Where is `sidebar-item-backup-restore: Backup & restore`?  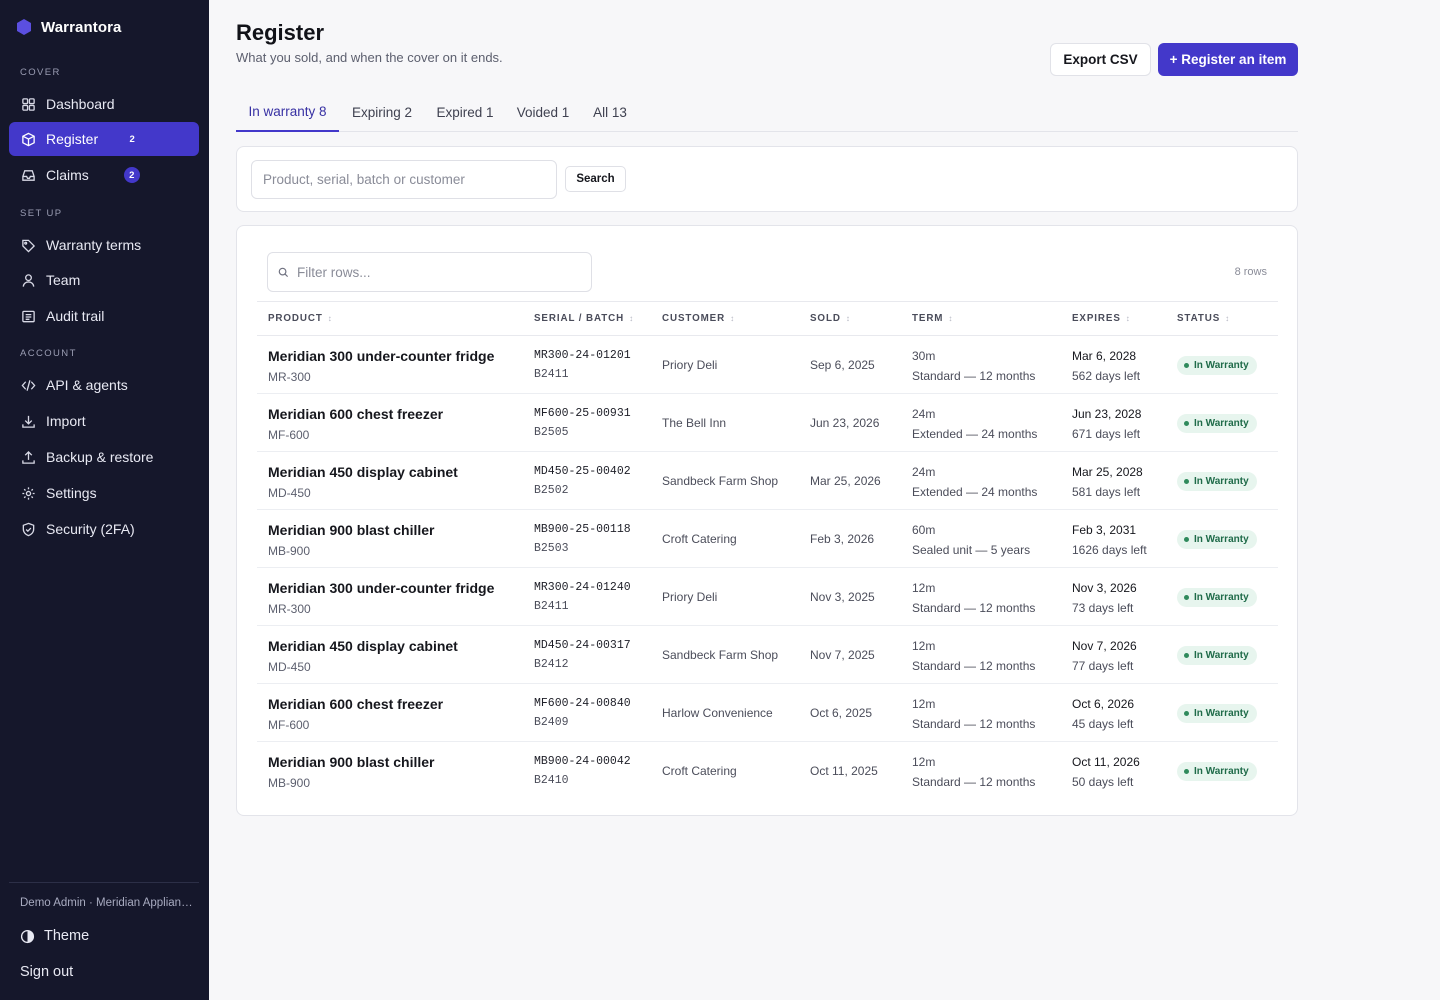
sidebar-item-backup-restore: Backup & restore is located at coordinates (104, 457).